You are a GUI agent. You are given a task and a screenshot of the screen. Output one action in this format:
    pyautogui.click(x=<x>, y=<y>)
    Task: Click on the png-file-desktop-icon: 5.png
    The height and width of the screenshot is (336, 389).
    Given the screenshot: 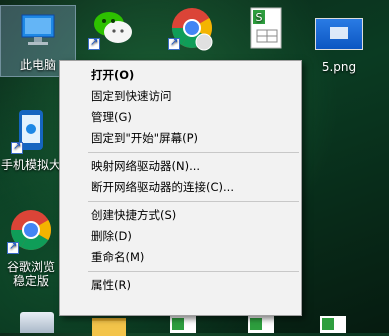 What is the action you would take?
    pyautogui.click(x=339, y=48)
    